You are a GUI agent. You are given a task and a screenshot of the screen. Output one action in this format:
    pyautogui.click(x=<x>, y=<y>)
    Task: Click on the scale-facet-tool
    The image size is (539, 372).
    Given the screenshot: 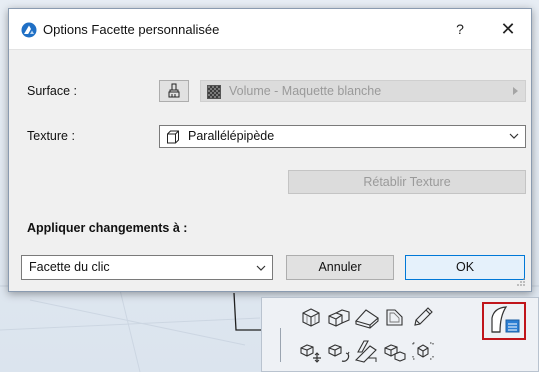 What is the action you would take?
    pyautogui.click(x=395, y=351)
    